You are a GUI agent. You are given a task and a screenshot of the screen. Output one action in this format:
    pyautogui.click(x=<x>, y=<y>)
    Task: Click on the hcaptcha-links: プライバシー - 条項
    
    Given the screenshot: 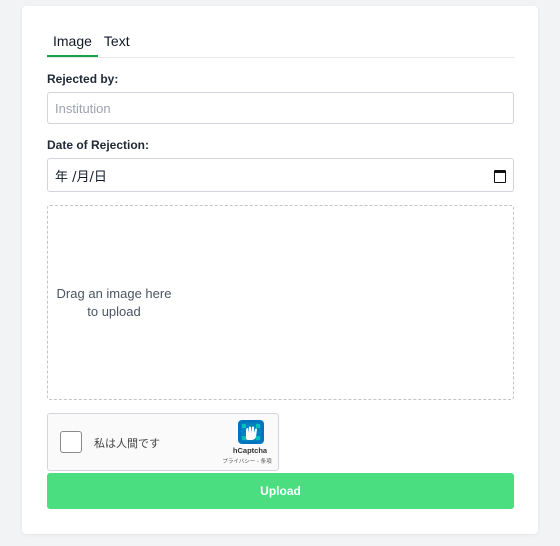 What is the action you would take?
    pyautogui.click(x=247, y=461)
    